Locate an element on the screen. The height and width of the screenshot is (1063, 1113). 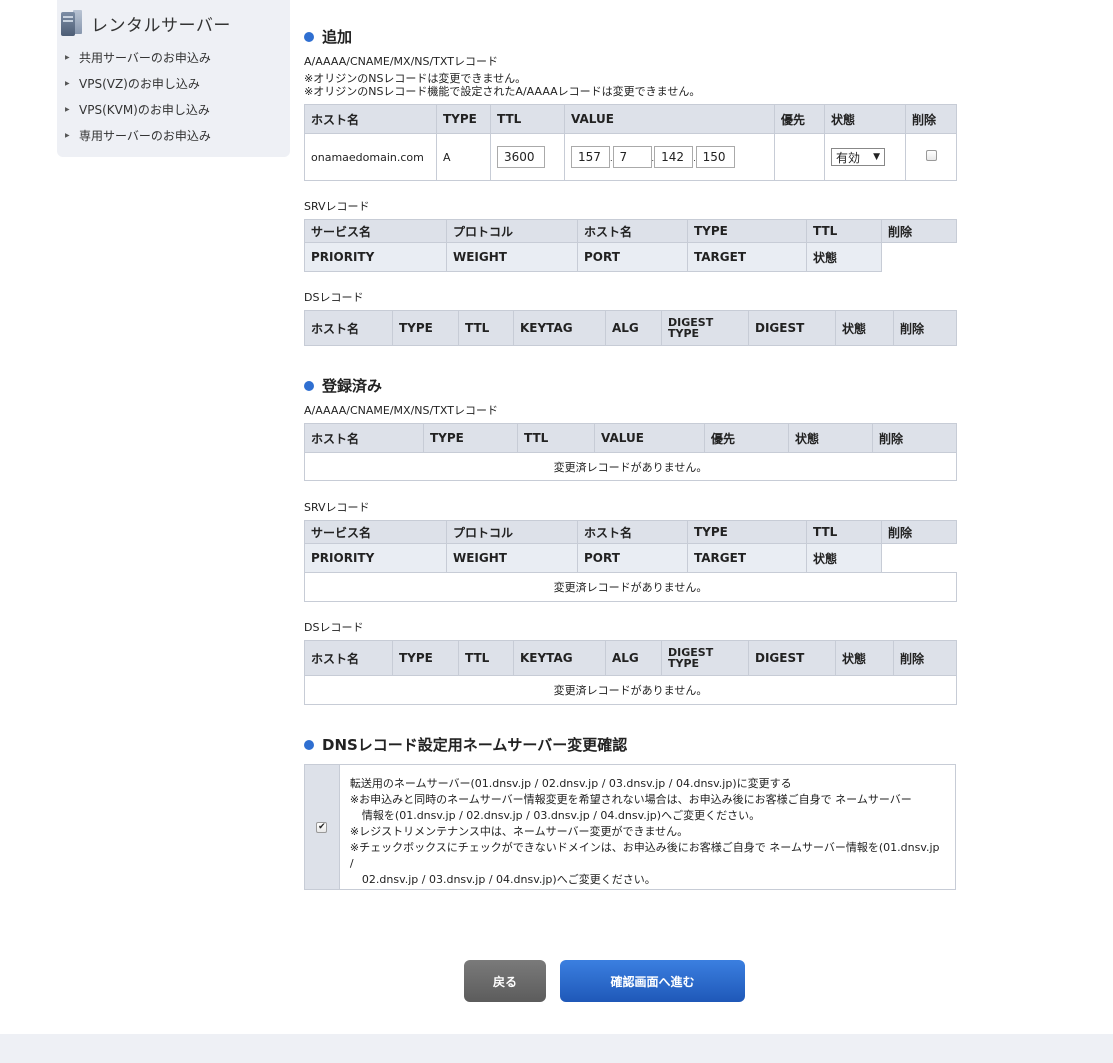
ip-octet-1-input: 157 is located at coordinates (590, 157).